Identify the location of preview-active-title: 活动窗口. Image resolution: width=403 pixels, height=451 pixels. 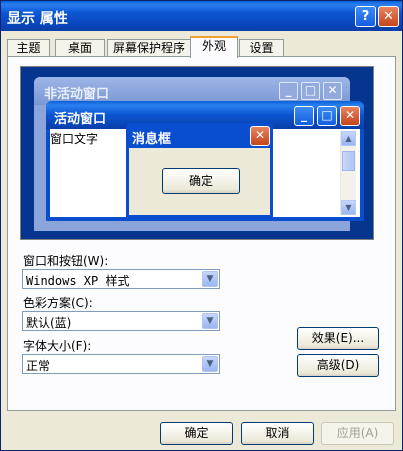
(80, 119).